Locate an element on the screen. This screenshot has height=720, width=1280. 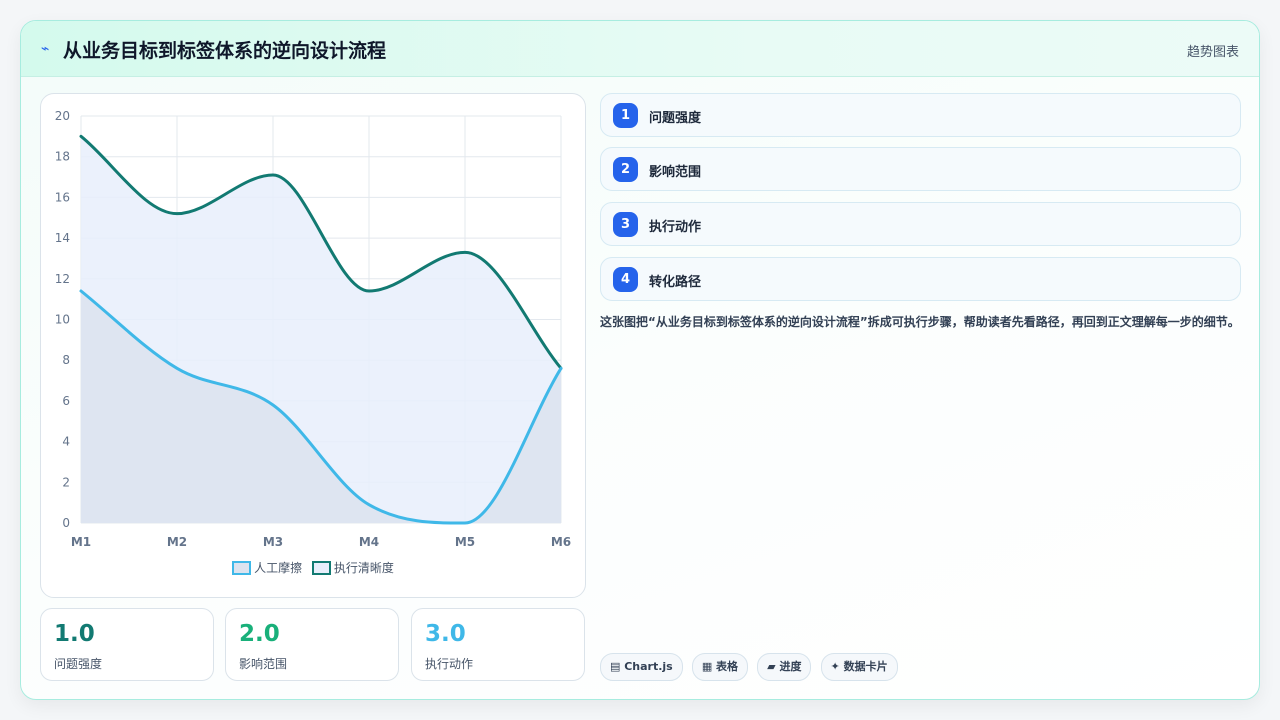
x-tick-label: M3 is located at coordinates (273, 542).